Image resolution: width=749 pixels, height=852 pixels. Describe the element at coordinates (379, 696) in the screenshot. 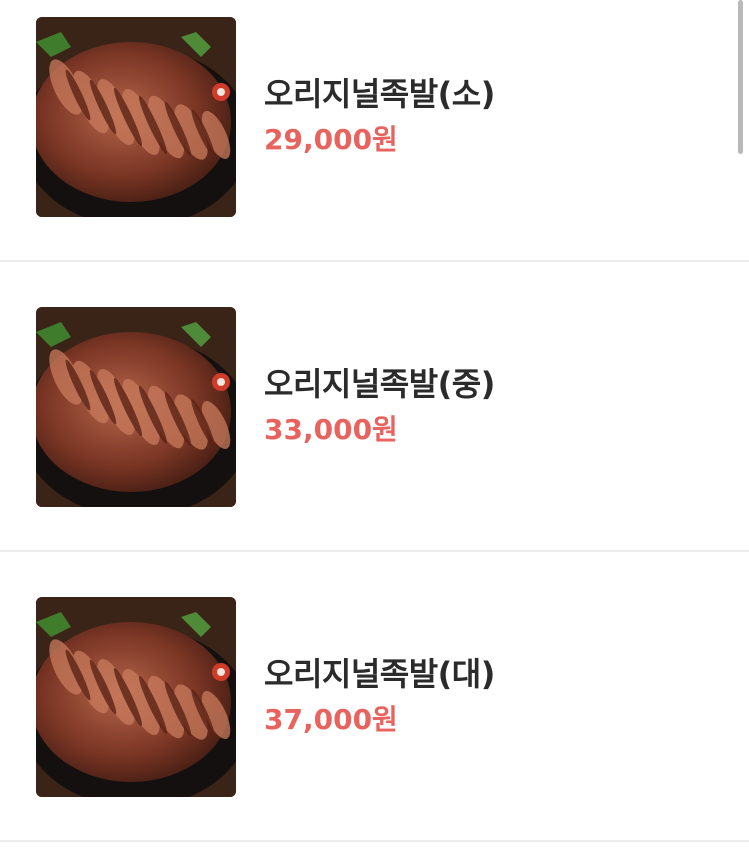

I see `item-info: 오리지널족발(대) 37,000원` at that location.